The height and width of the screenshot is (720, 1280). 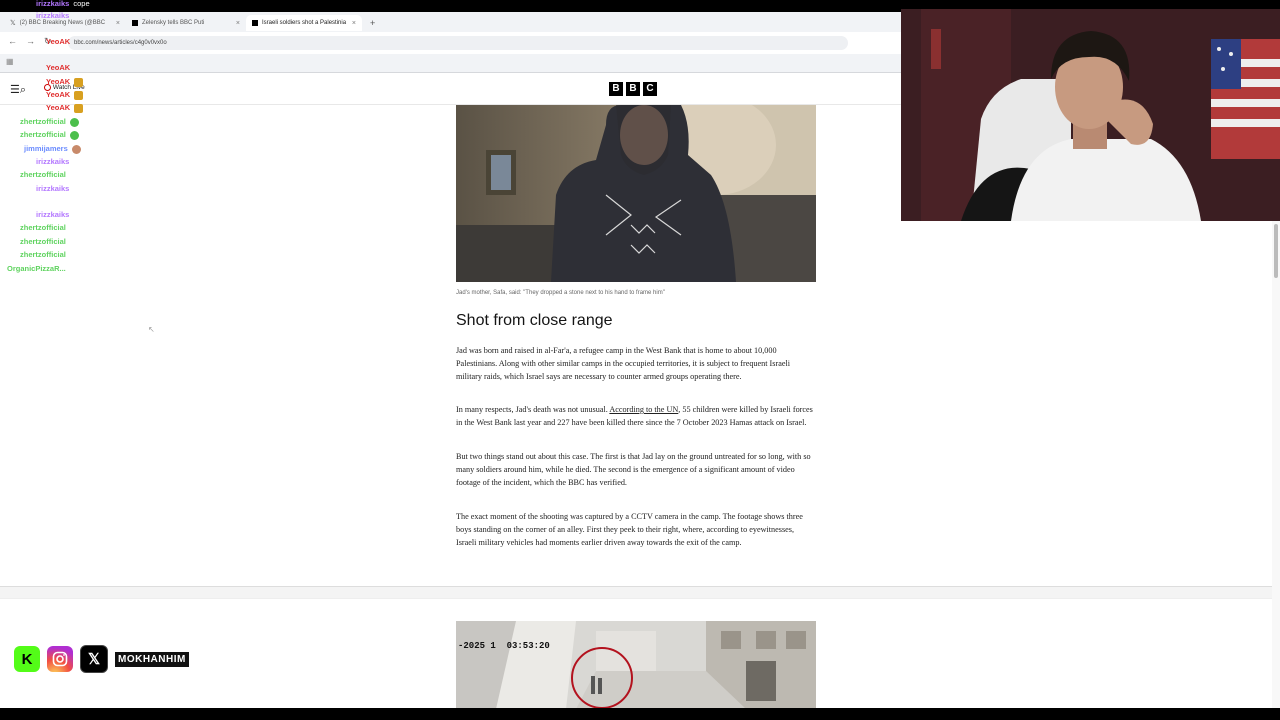 I want to click on tab-israeli-soldiers: Israeli soldiers shot a Palestinia ×, so click(x=304, y=23).